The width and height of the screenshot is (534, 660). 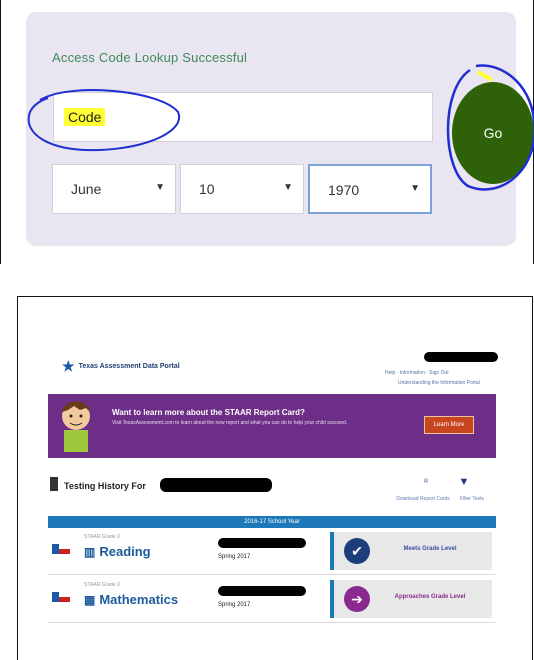 What do you see at coordinates (242, 189) in the screenshot?
I see `day-select: 10 ▼` at bounding box center [242, 189].